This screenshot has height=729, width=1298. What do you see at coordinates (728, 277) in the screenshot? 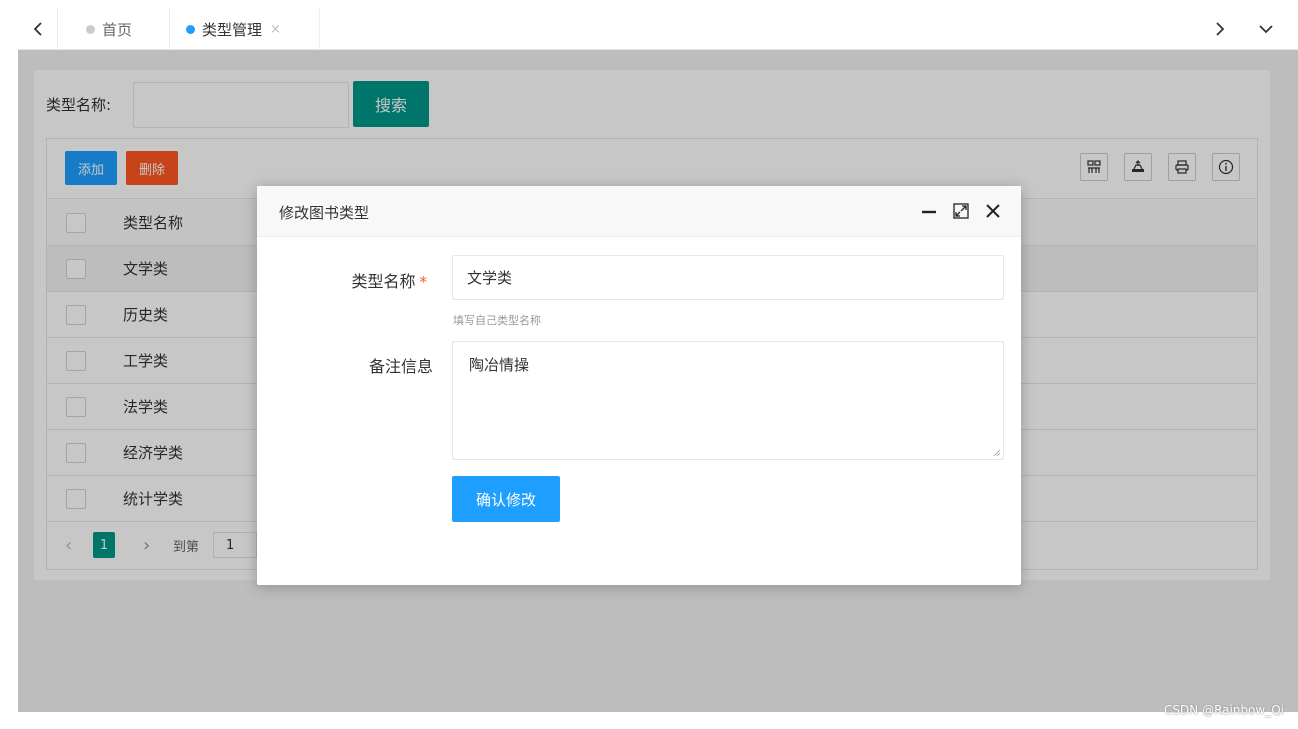
I see `type-name-input: 文学类` at bounding box center [728, 277].